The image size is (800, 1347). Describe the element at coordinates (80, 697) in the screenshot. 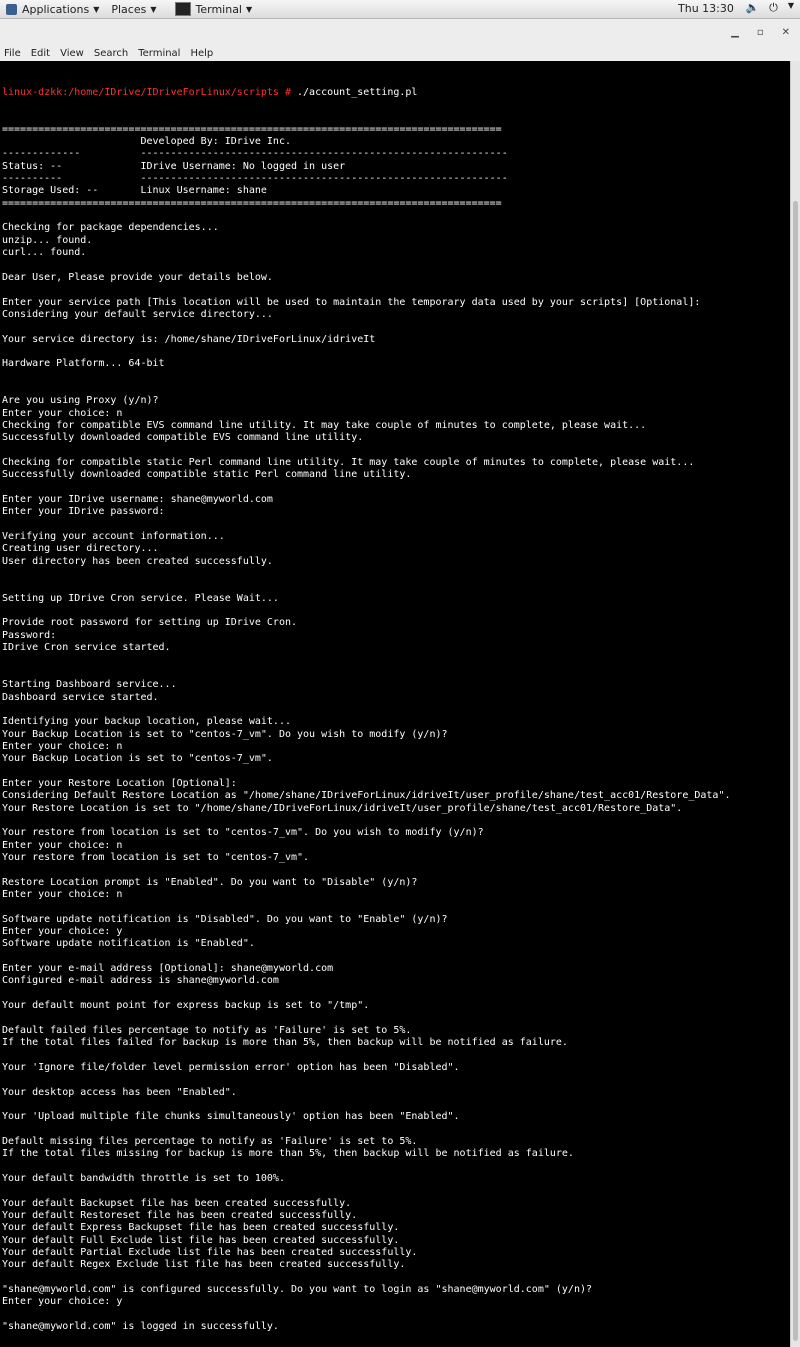

I see `terminal-line: Dashboard service started.` at that location.